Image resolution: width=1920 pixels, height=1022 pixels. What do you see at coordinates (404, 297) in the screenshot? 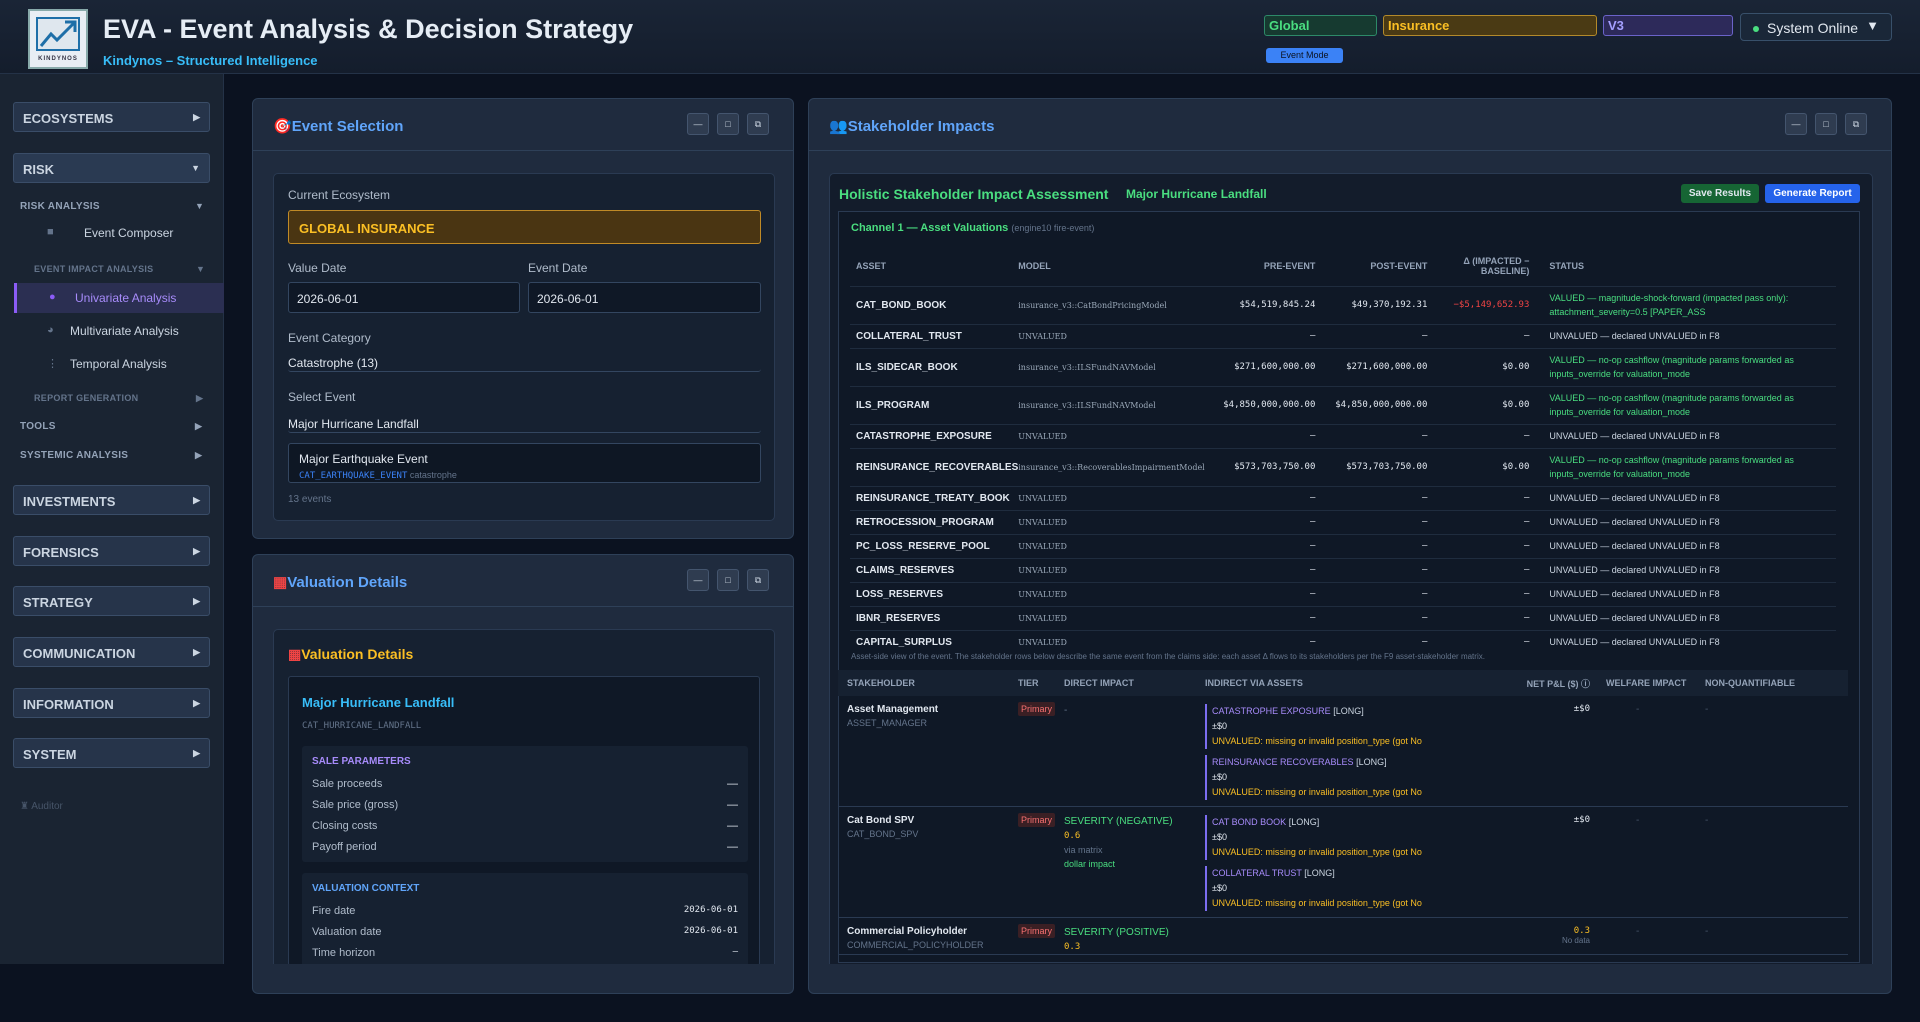
I see `value-date-input: 2026-06-01` at bounding box center [404, 297].